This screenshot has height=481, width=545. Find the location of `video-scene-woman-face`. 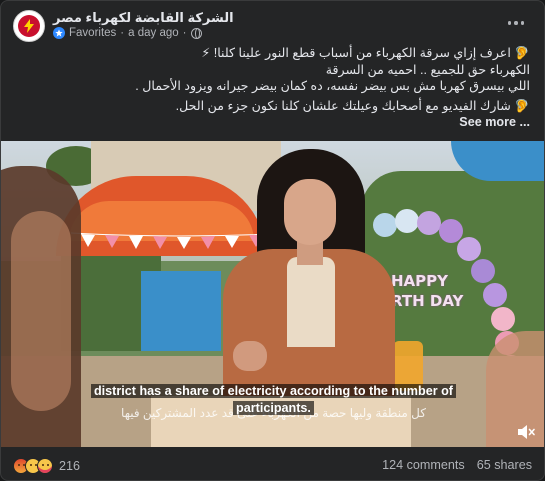

video-scene-woman-face is located at coordinates (310, 212).